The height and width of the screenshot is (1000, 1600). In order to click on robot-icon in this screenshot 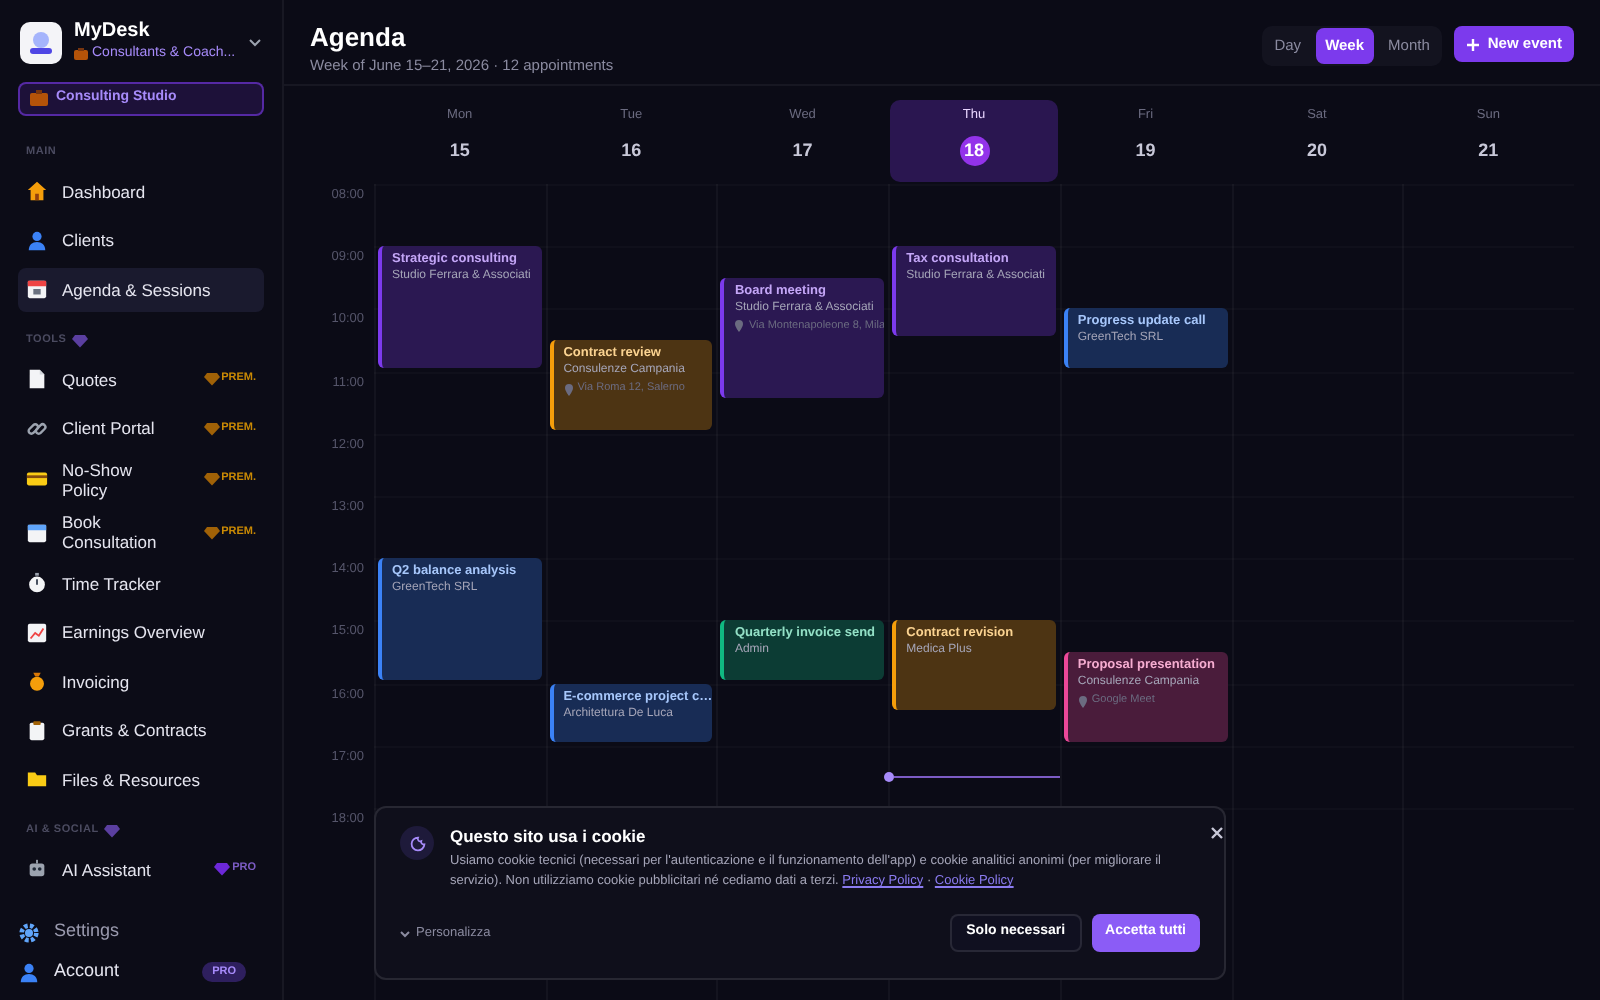, I will do `click(37, 869)`.